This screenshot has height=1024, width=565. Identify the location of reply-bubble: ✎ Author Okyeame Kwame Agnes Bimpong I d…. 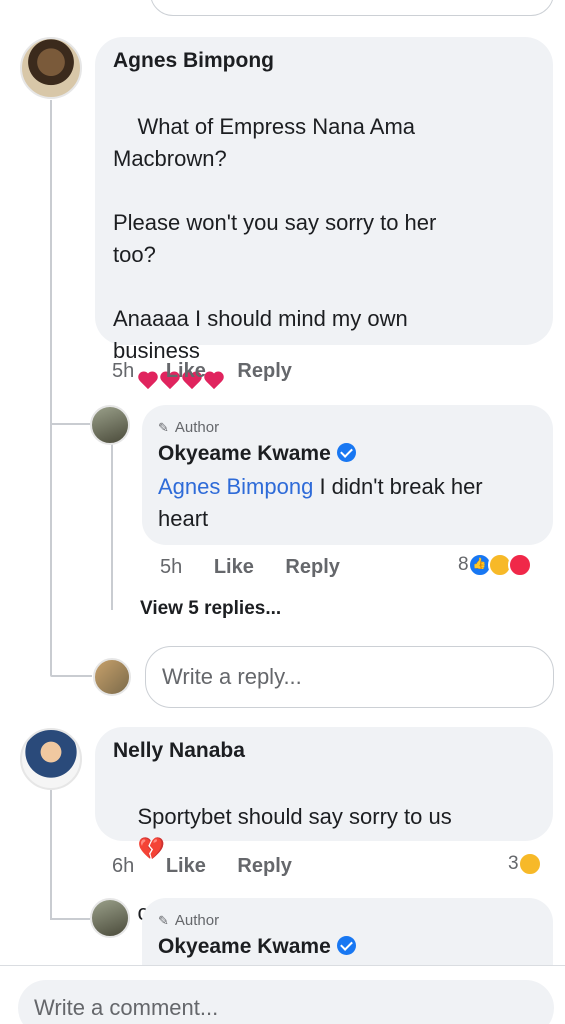
(347, 475).